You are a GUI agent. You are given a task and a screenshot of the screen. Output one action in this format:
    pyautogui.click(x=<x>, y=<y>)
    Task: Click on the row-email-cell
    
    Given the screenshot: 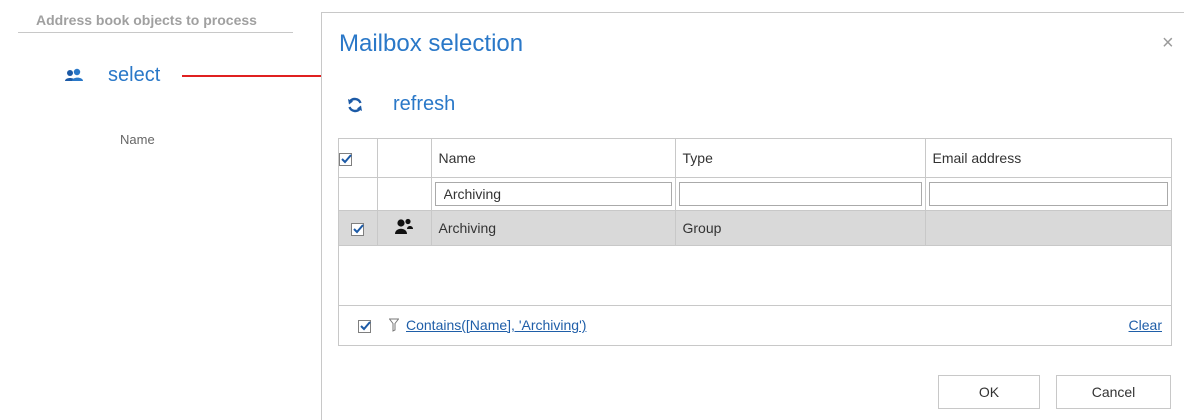 What is the action you would take?
    pyautogui.click(x=1048, y=228)
    